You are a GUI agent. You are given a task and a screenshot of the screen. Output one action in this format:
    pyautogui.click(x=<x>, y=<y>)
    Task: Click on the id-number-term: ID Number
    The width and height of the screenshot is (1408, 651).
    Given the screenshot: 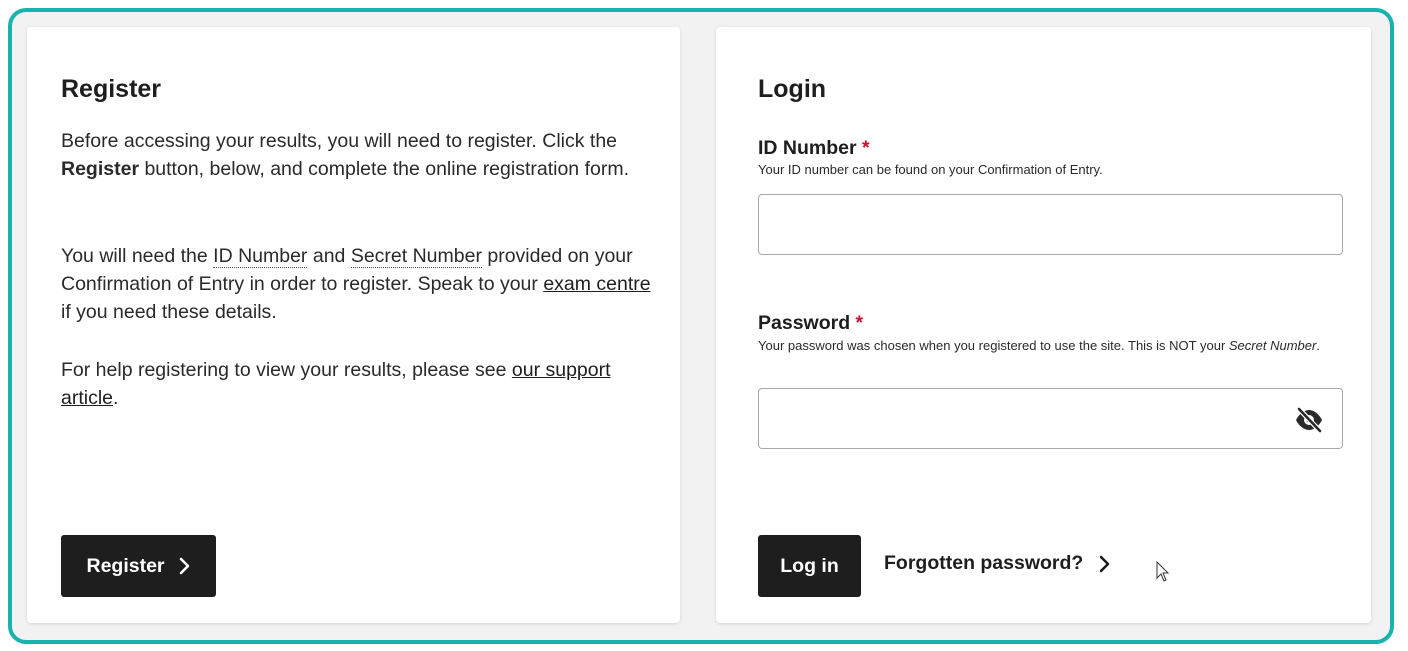 What is the action you would take?
    pyautogui.click(x=260, y=256)
    